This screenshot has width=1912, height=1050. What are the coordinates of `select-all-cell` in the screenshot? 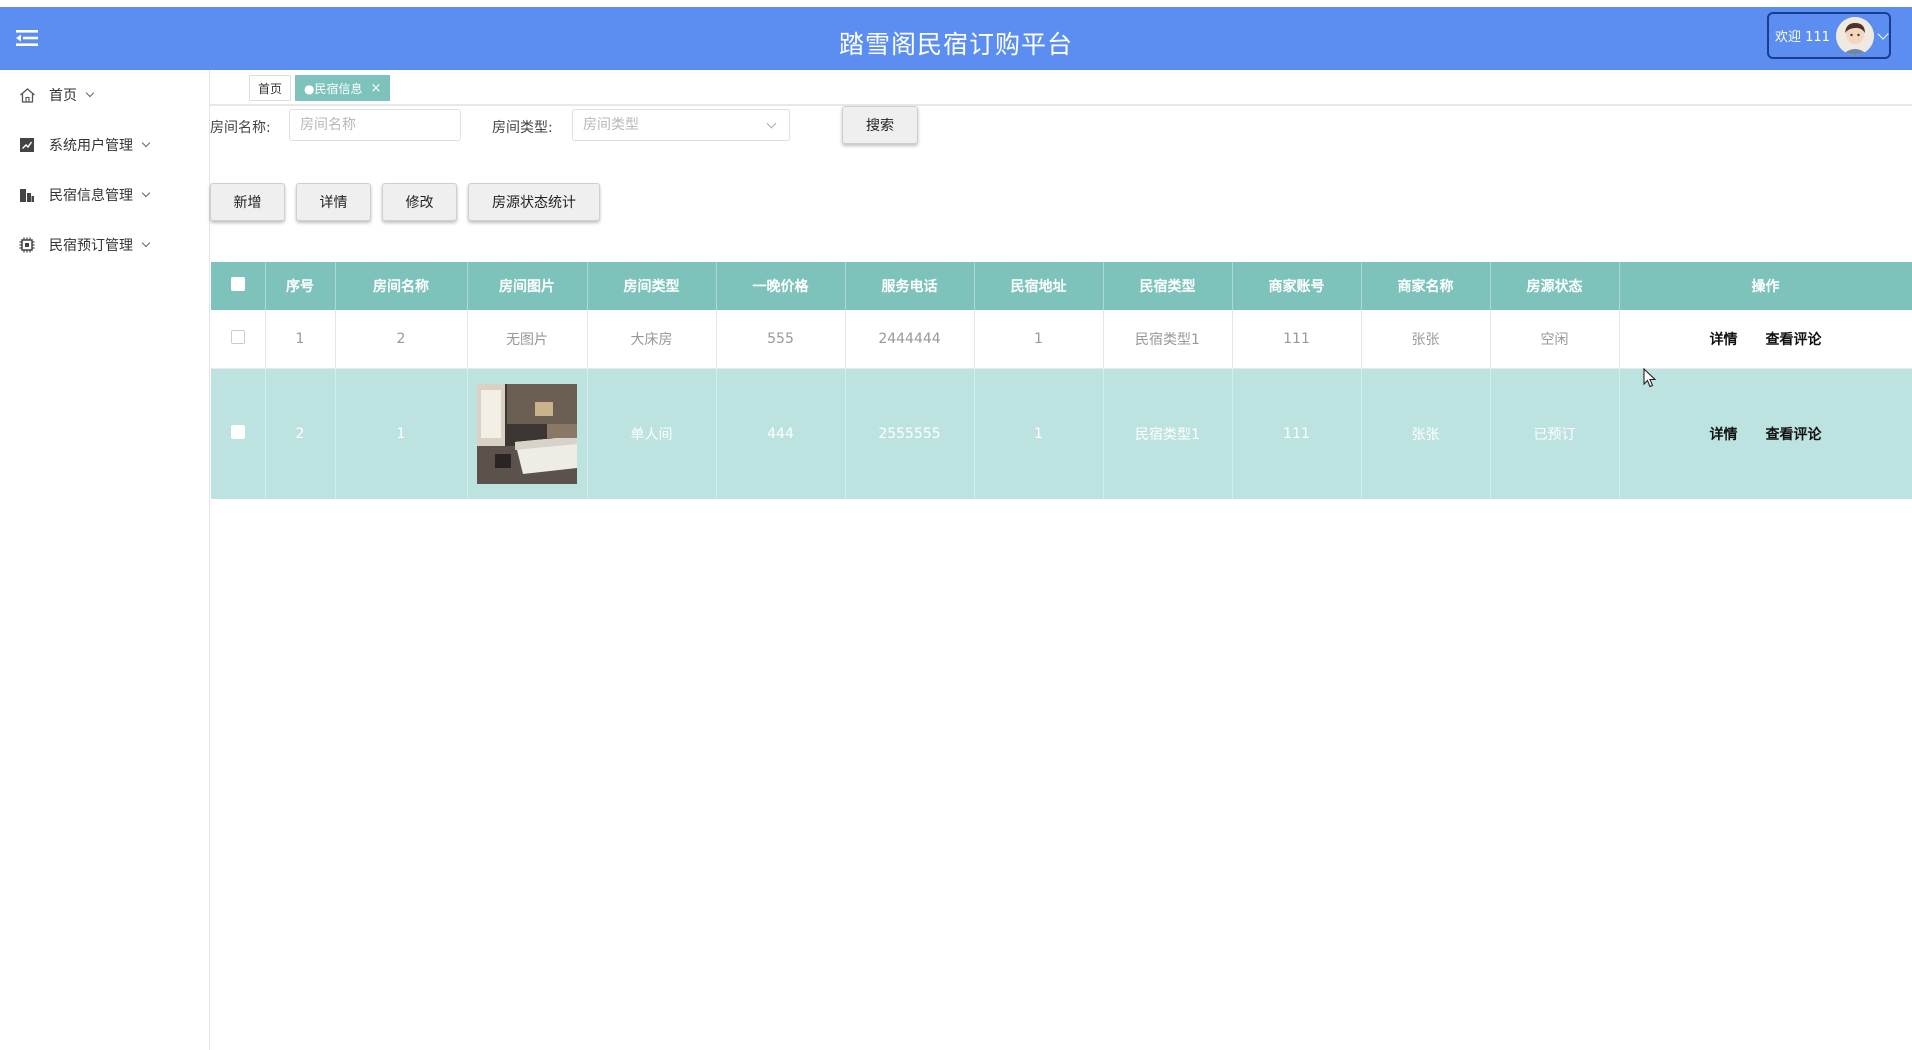 It's located at (238, 286).